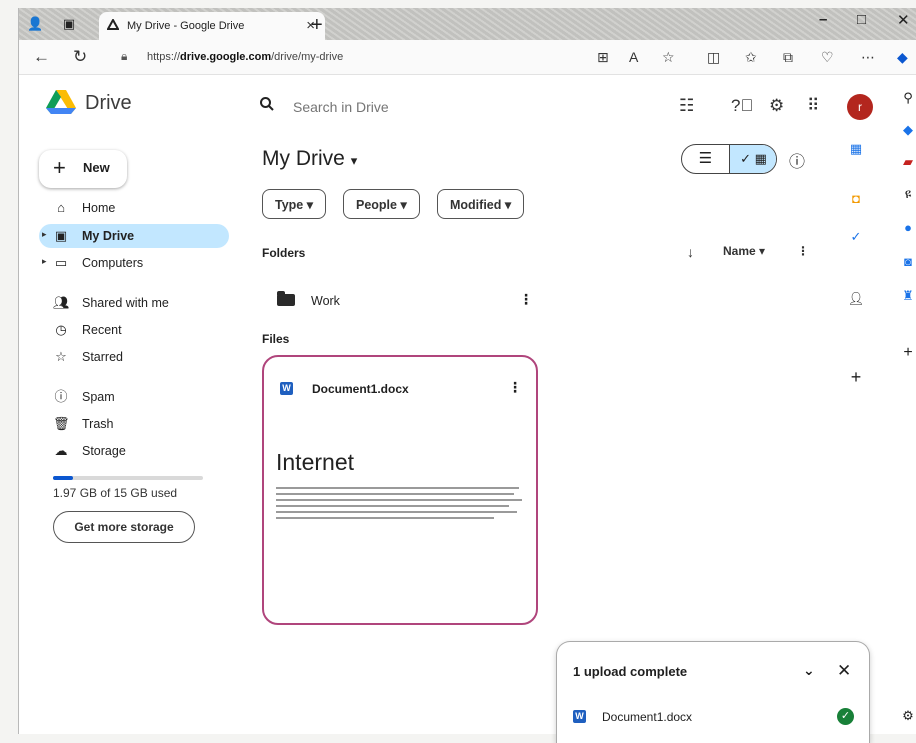 This screenshot has width=916, height=743. Describe the element at coordinates (776, 106) in the screenshot. I see `settings-icon: ⚙` at that location.